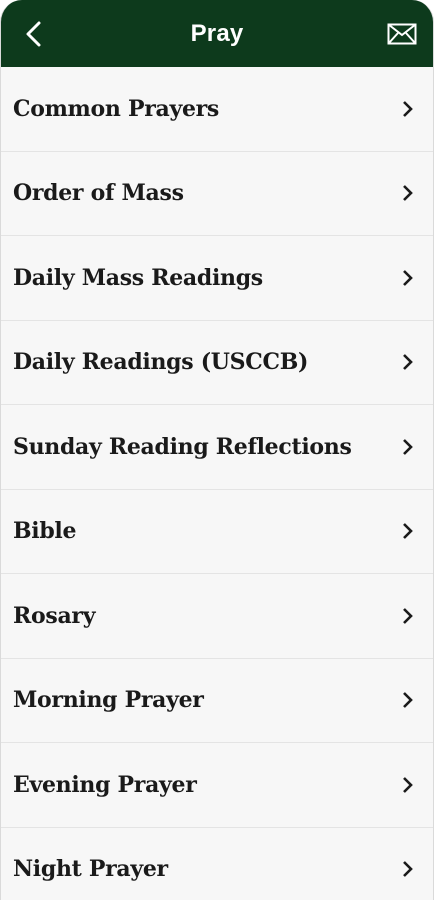  Describe the element at coordinates (161, 362) in the screenshot. I see `menu-item-label: Daily Readings (USCCB)` at that location.